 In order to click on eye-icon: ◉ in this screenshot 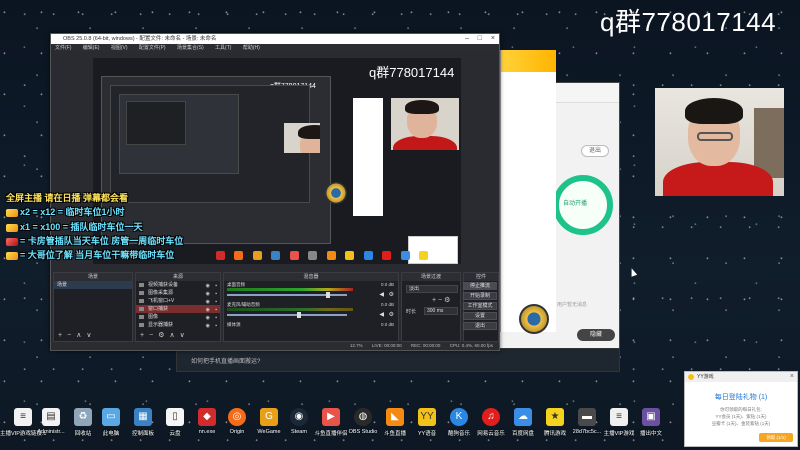, I will do `click(208, 326)`.